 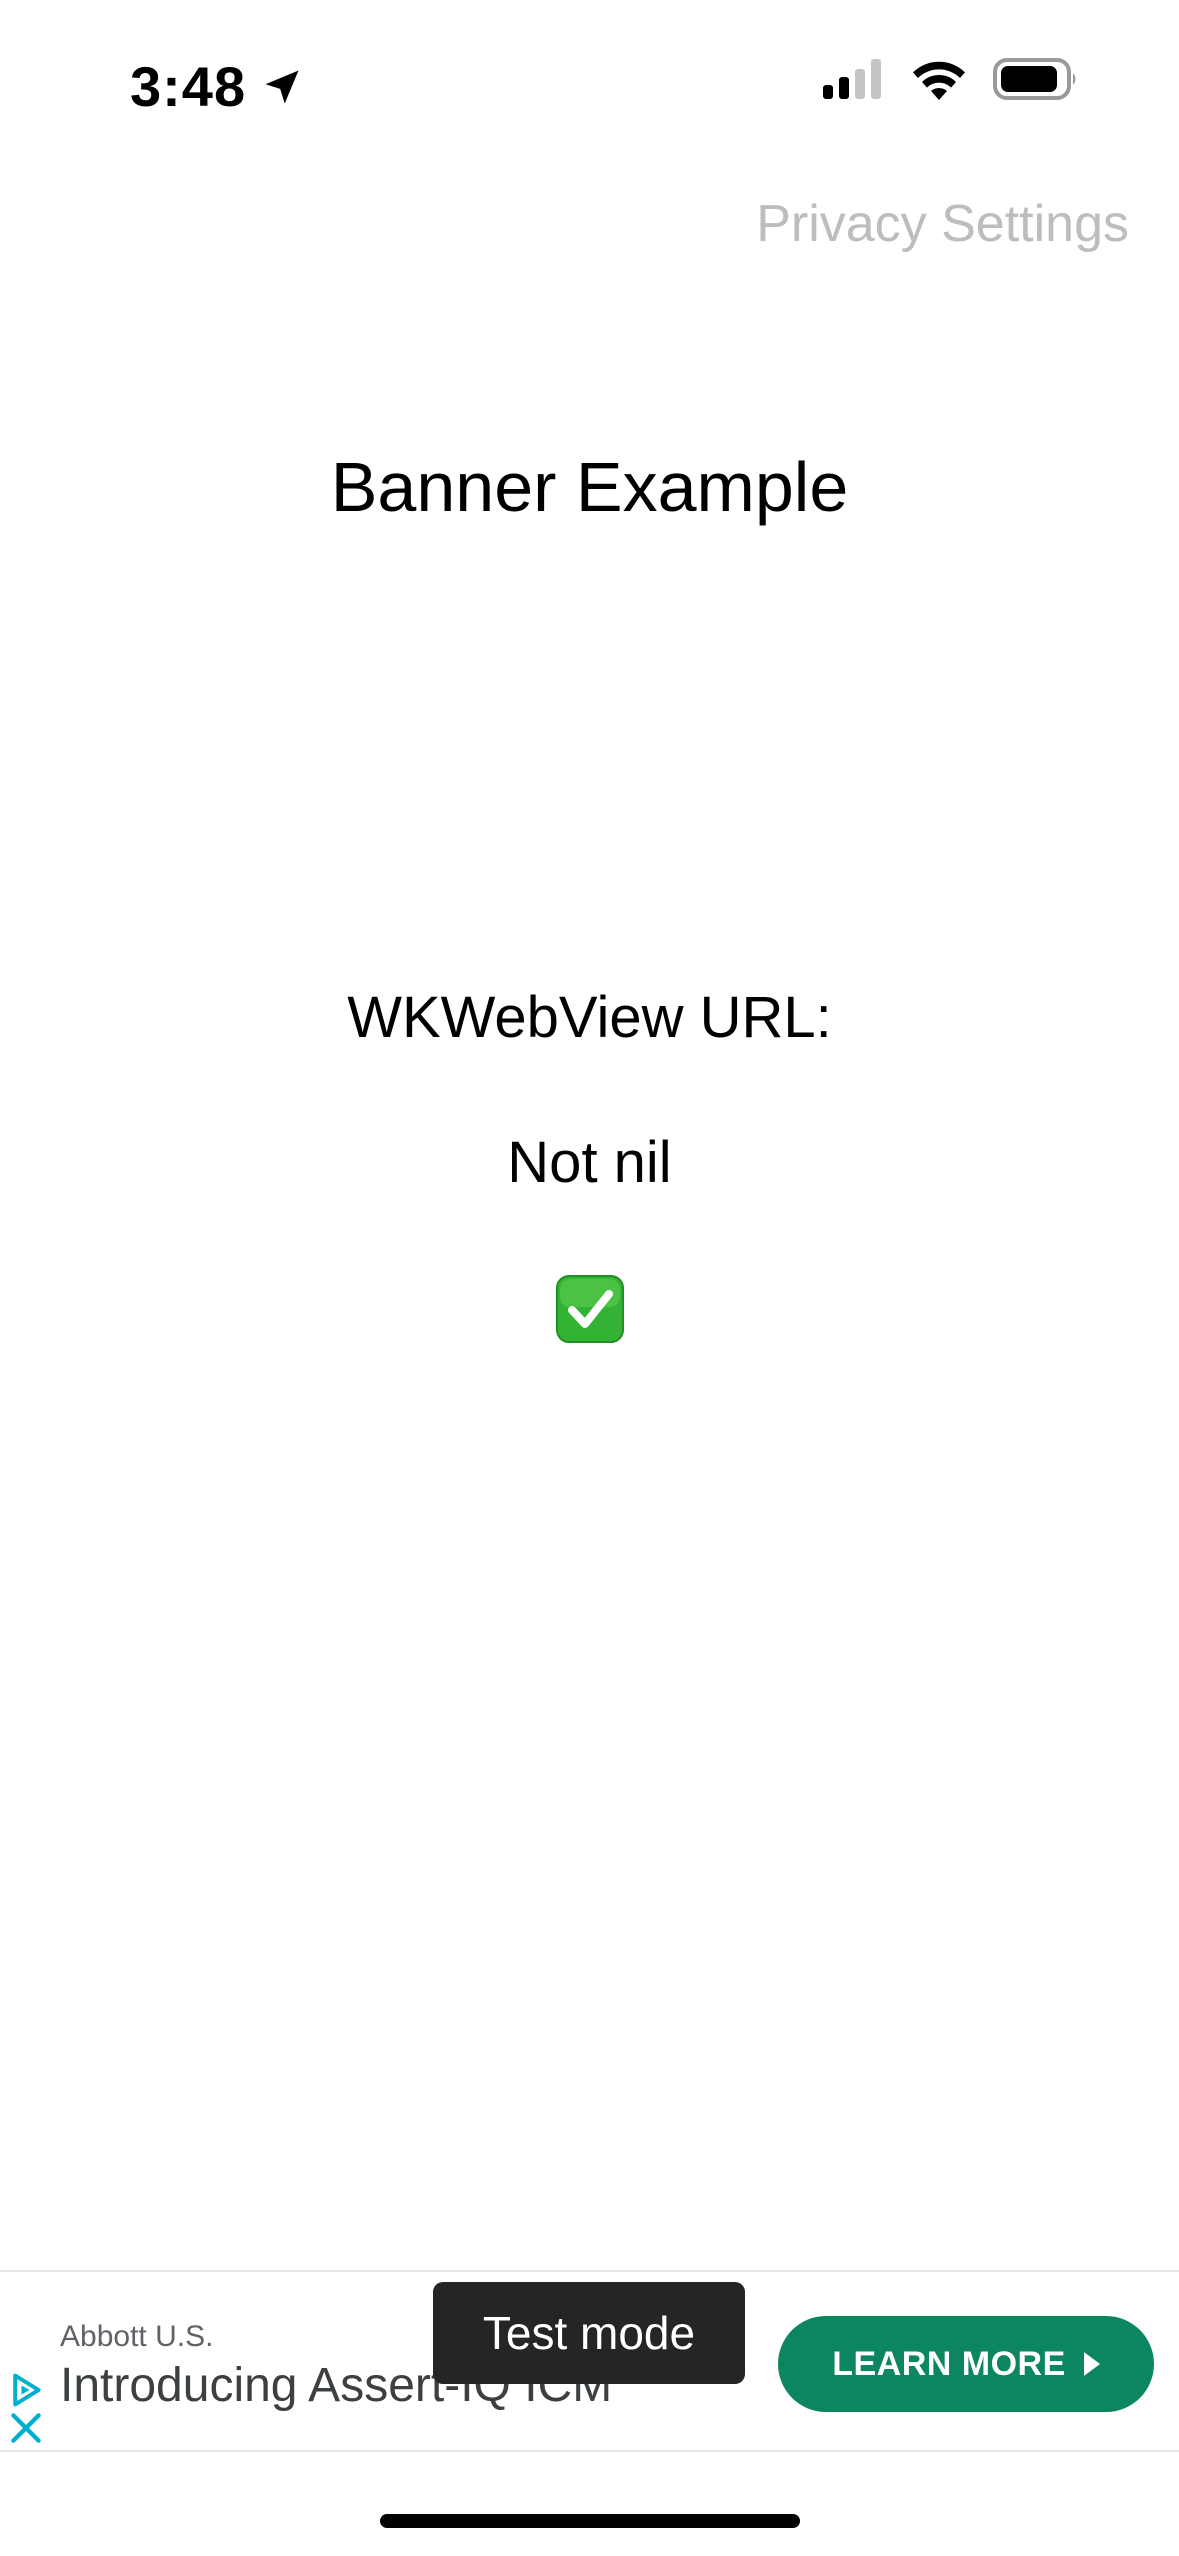 What do you see at coordinates (852, 79) in the screenshot?
I see `cellular-signal-icon` at bounding box center [852, 79].